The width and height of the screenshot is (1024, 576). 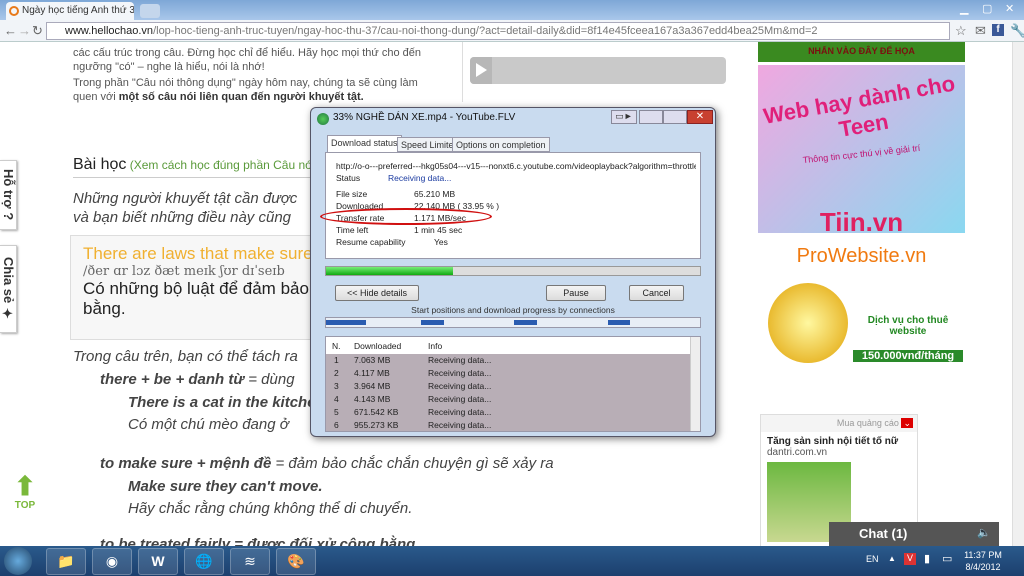 What do you see at coordinates (37, 31) in the screenshot?
I see `reload-icon: ↻` at bounding box center [37, 31].